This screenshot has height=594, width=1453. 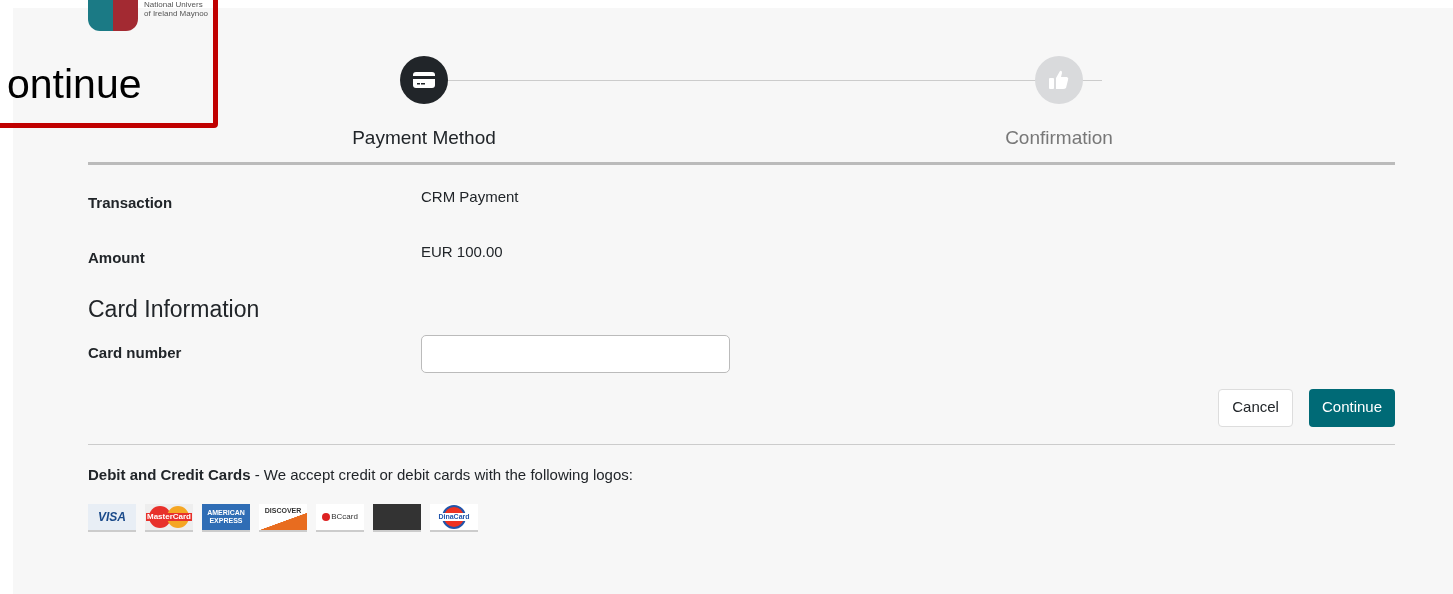 I want to click on step-label: Confirmation, so click(x=1059, y=138).